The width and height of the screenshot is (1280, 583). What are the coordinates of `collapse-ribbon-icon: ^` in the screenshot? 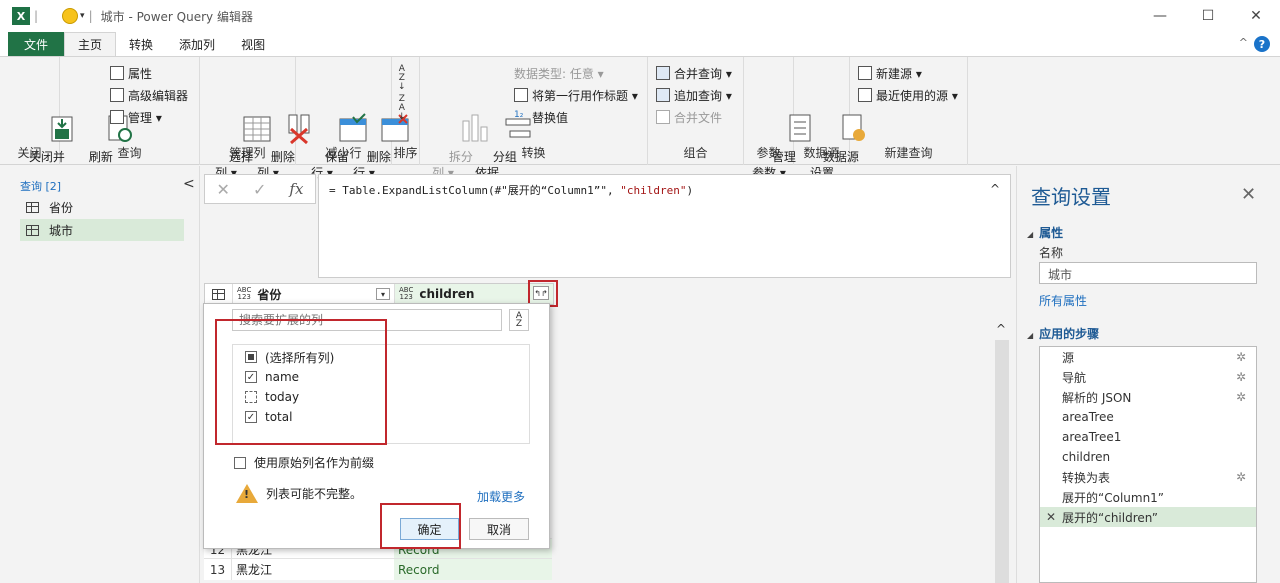 It's located at (1243, 42).